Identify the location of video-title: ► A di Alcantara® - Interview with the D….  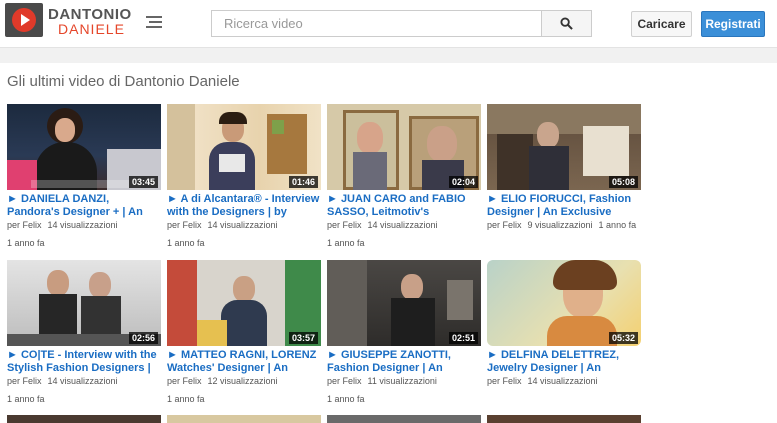
(244, 206).